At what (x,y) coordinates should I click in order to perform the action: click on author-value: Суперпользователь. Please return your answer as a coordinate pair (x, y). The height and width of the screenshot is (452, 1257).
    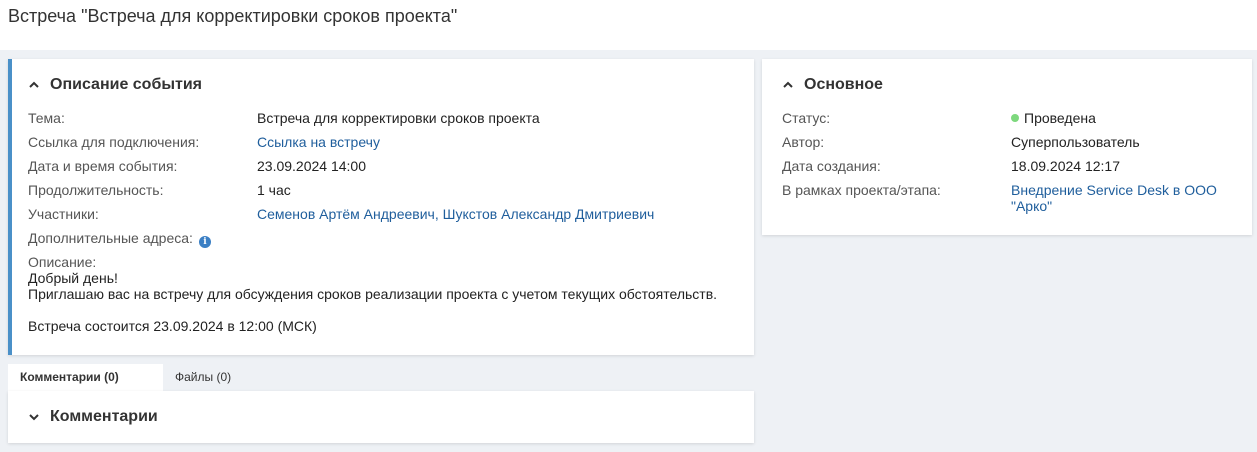
    Looking at the image, I should click on (1075, 142).